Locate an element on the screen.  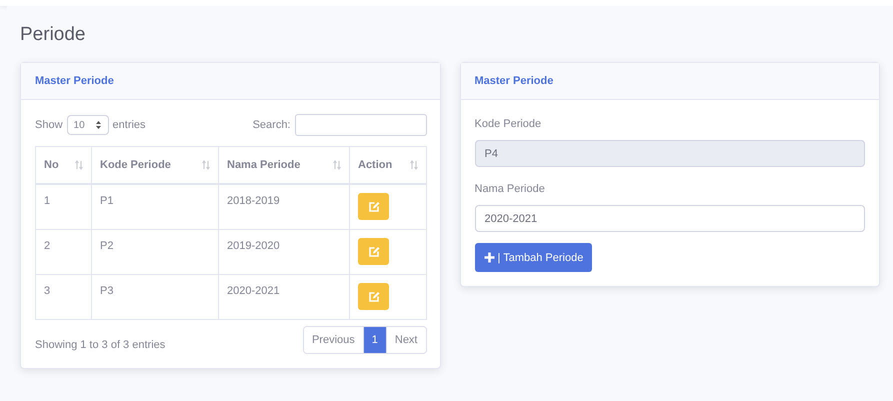
column-title: Action is located at coordinates (375, 165).